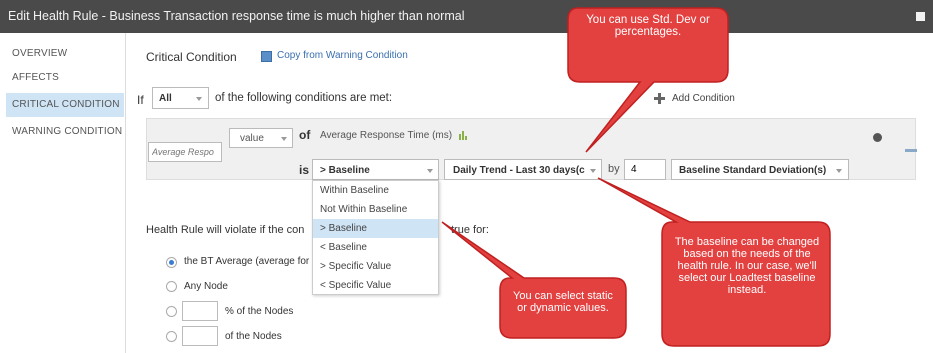 Image resolution: width=933 pixels, height=353 pixels. I want to click on gear-icon, so click(877, 137).